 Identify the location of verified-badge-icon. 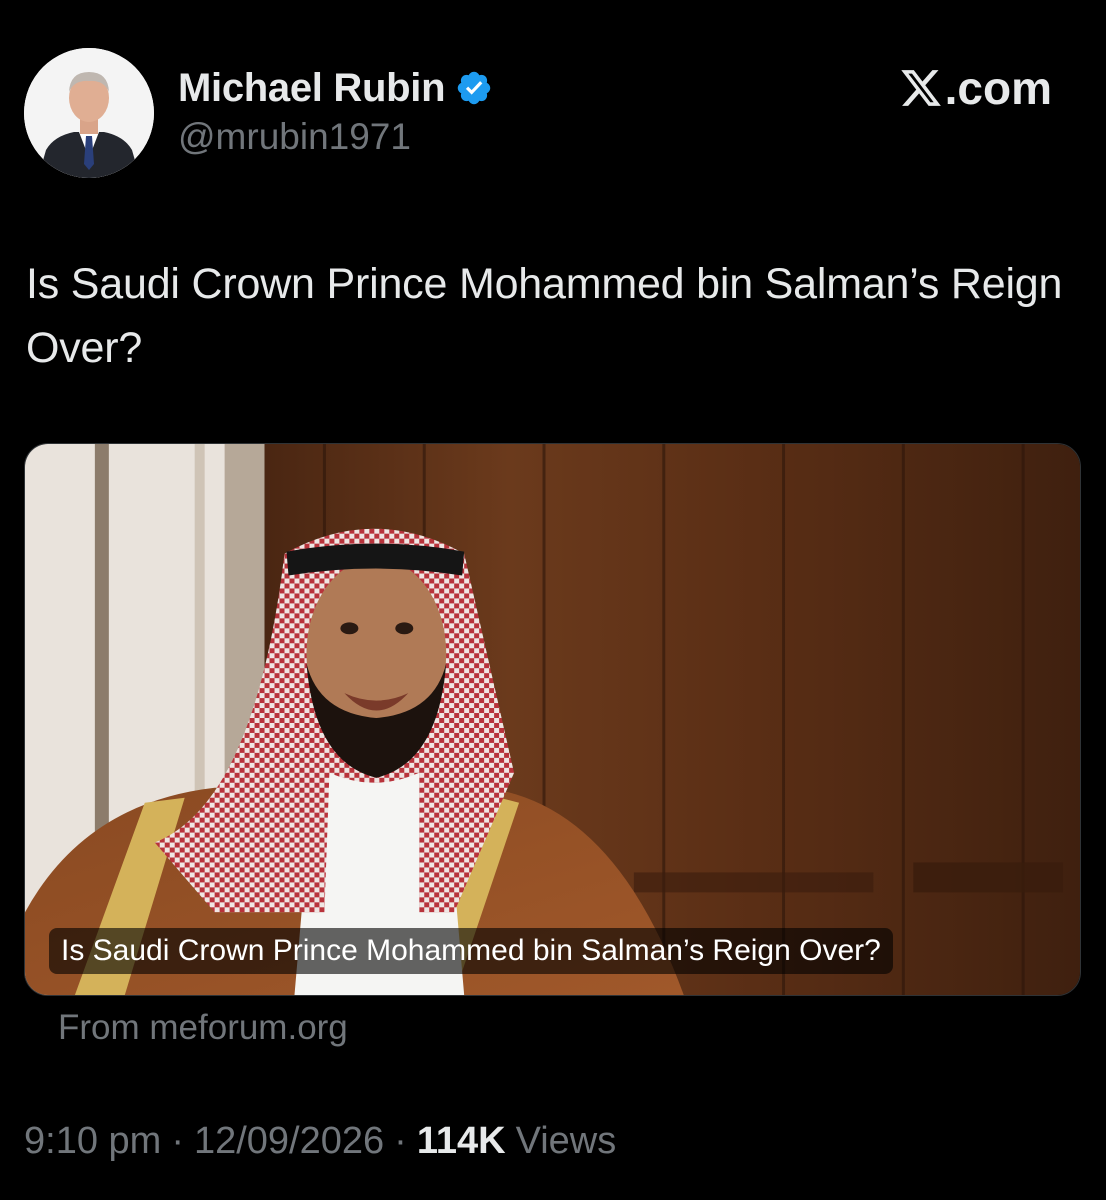
(474, 88).